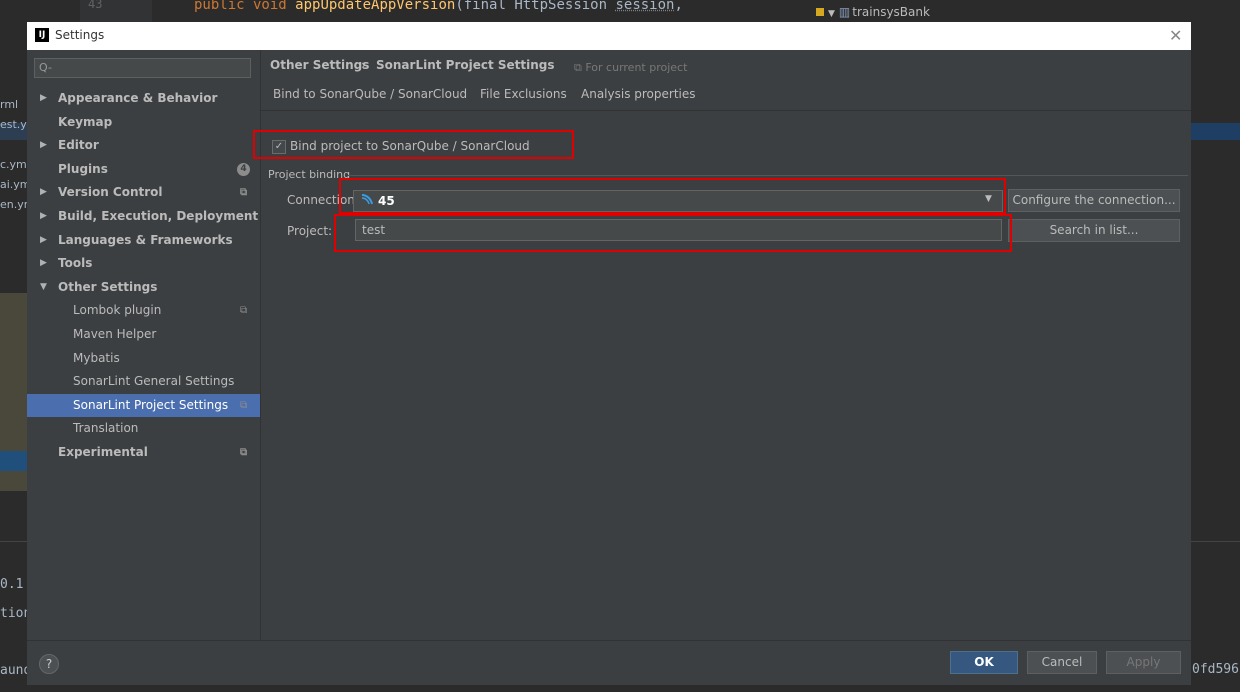 The width and height of the screenshot is (1240, 692). What do you see at coordinates (15, 184) in the screenshot?
I see `file-fragment: ai.ym` at bounding box center [15, 184].